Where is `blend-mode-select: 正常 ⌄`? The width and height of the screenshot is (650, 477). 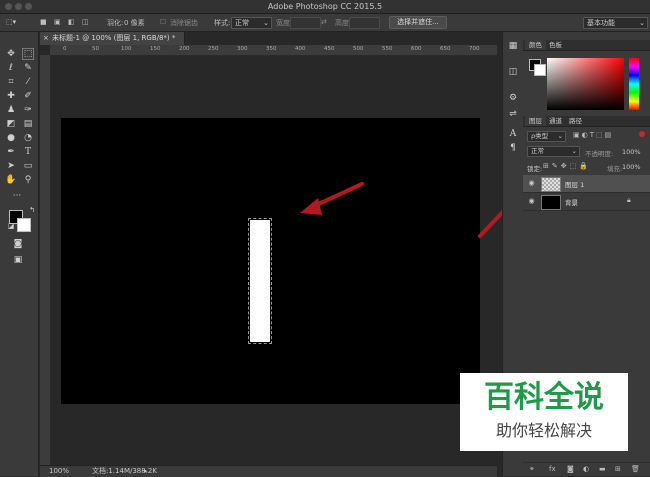
blend-mode-select: 正常 ⌄ is located at coordinates (553, 151).